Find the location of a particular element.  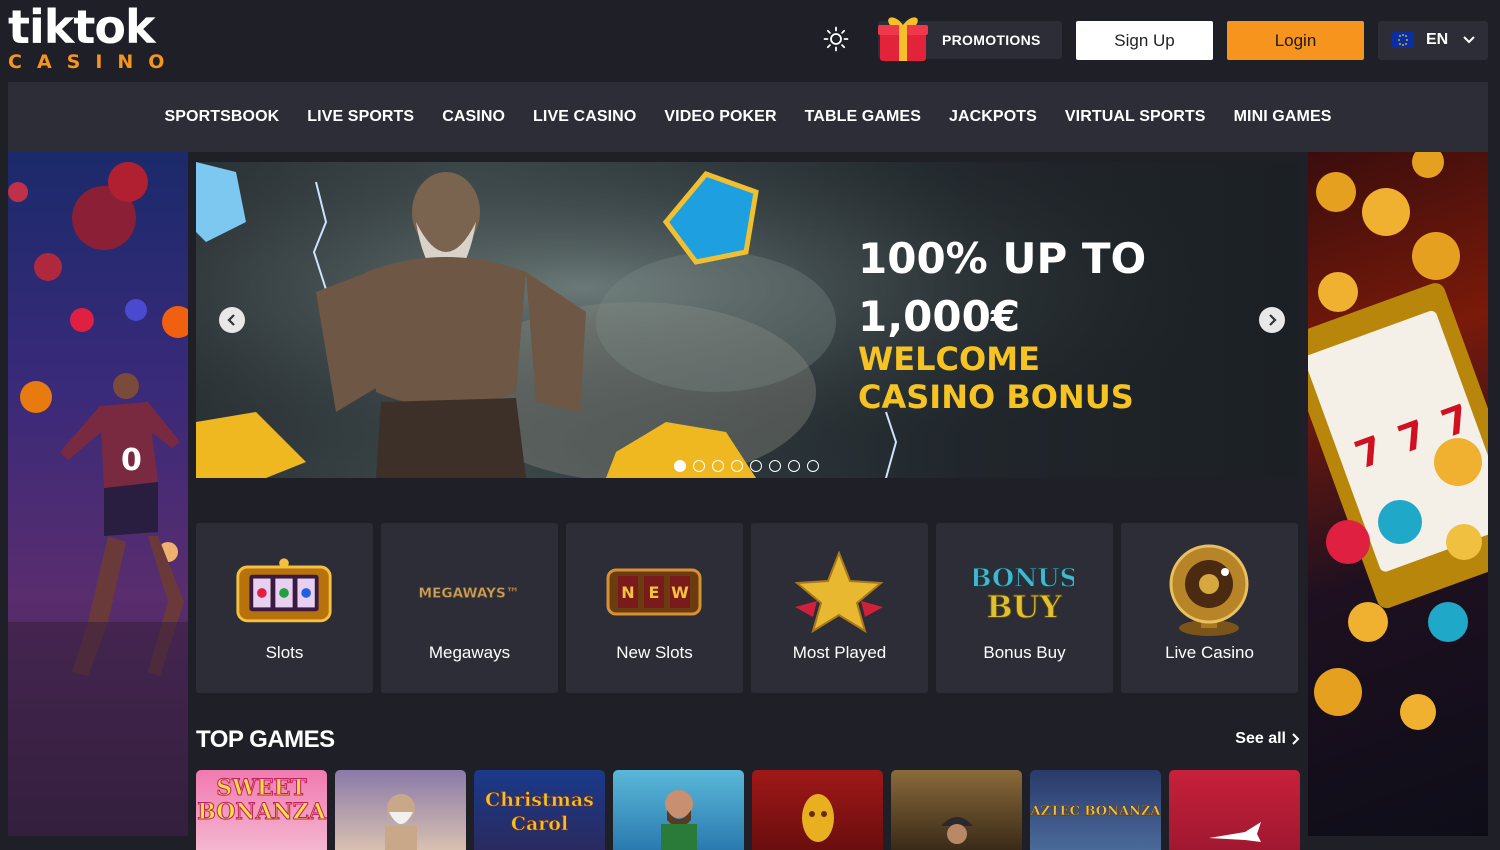

game-tile: AZTEC BONANZA is located at coordinates (1095, 810).